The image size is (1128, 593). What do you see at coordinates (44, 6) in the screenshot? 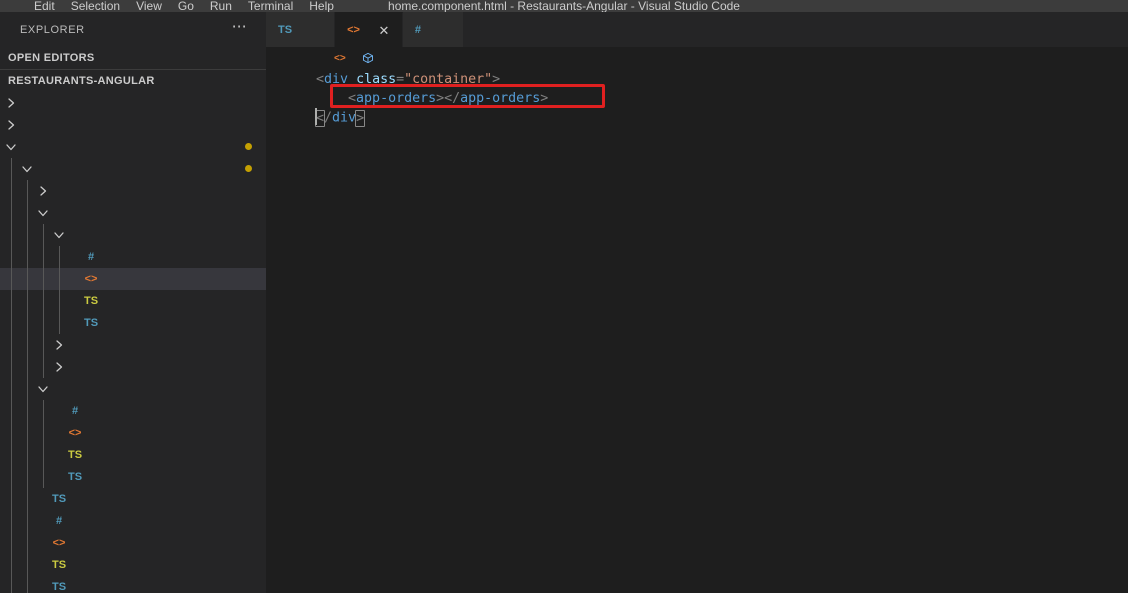
I see `menu-item-edit: Edit` at bounding box center [44, 6].